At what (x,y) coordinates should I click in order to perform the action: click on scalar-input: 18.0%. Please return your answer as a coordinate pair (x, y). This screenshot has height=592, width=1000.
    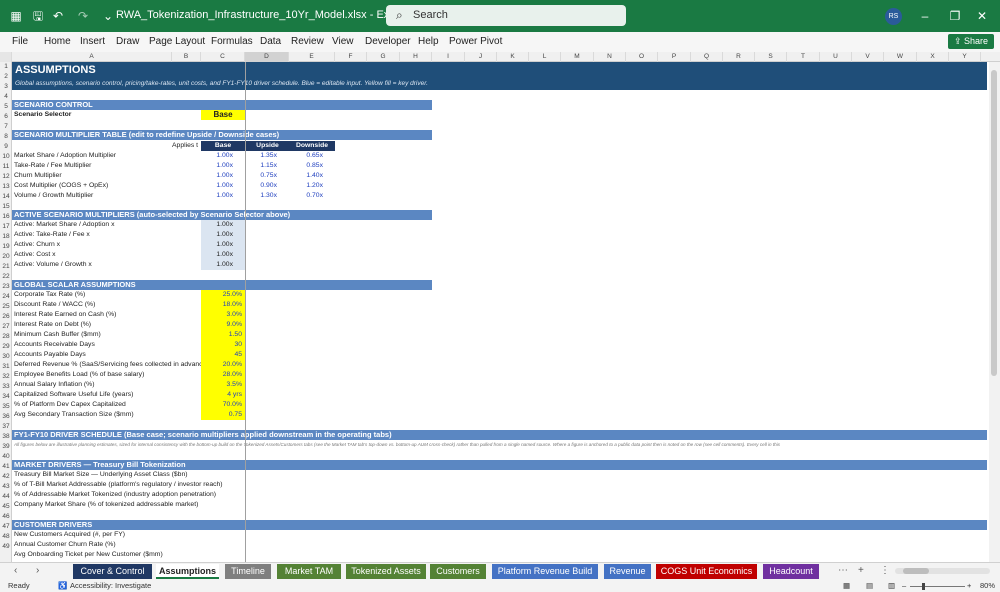
    Looking at the image, I should click on (223, 305).